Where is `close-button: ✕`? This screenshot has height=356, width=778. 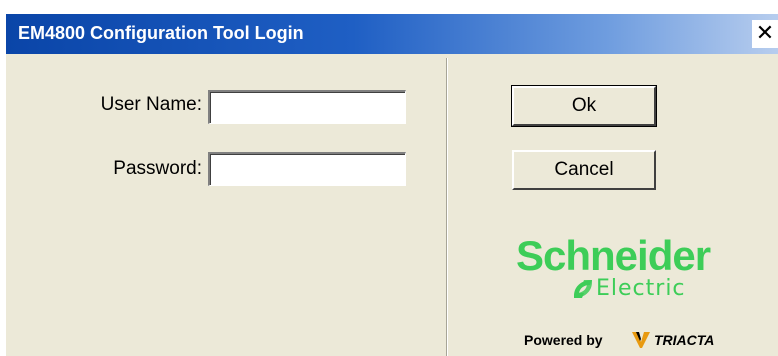
close-button: ✕ is located at coordinates (765, 34).